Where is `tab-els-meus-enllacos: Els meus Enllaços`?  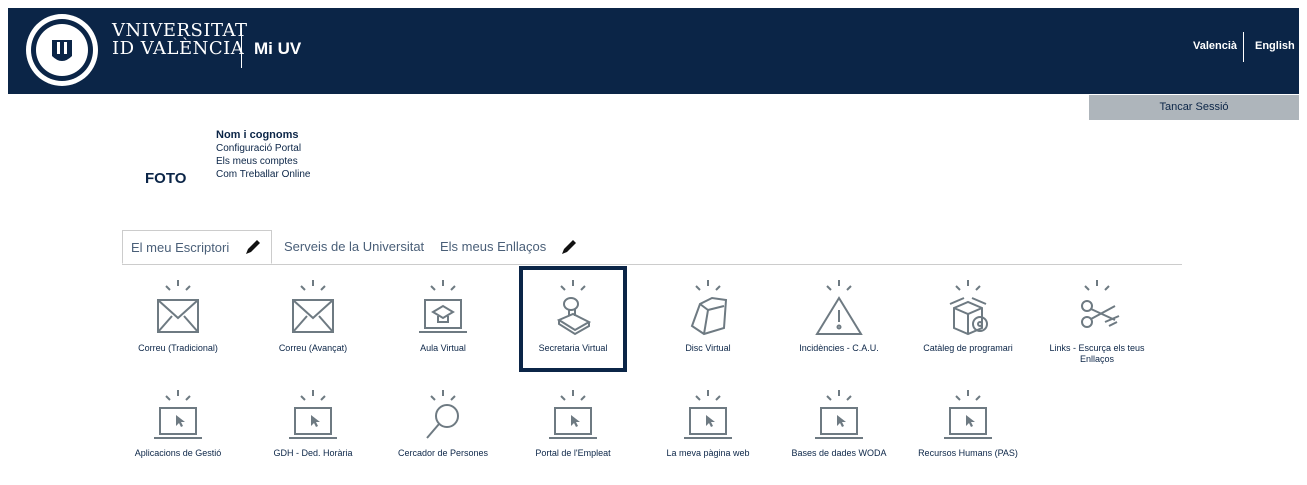
tab-els-meus-enllacos: Els meus Enllaços is located at coordinates (493, 247).